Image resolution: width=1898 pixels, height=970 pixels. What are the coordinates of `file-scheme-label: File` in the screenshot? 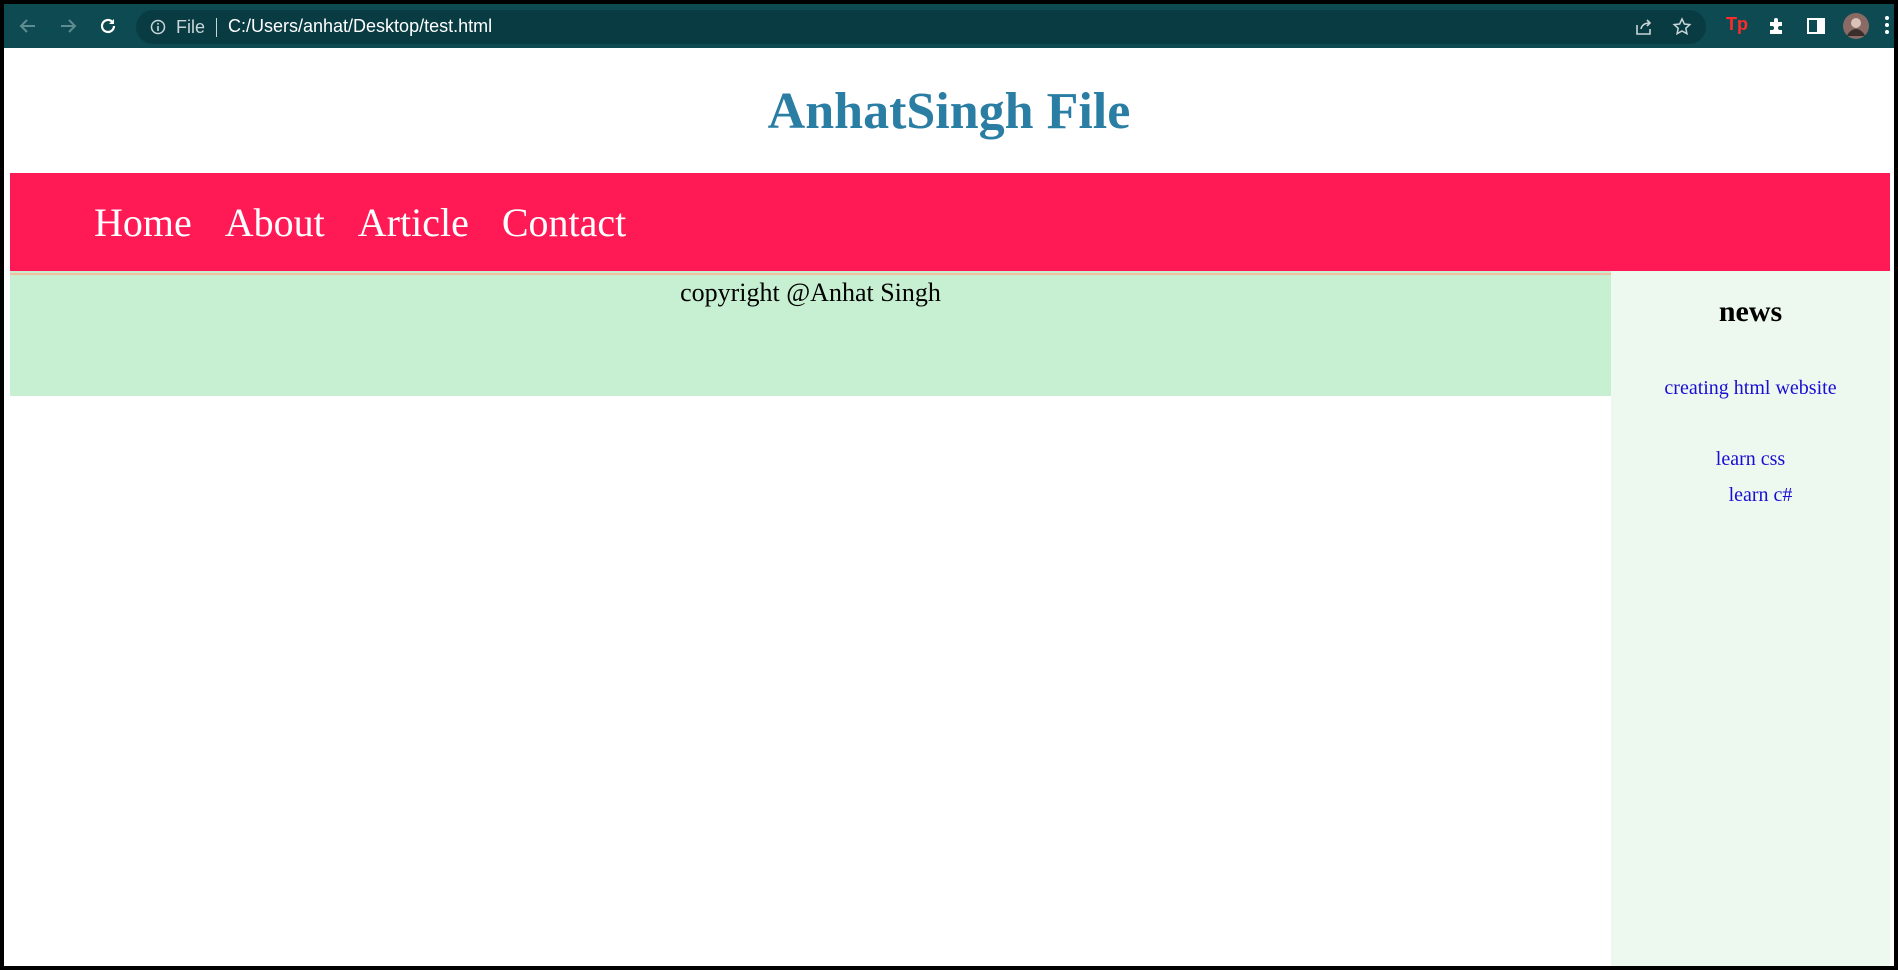 It's located at (191, 27).